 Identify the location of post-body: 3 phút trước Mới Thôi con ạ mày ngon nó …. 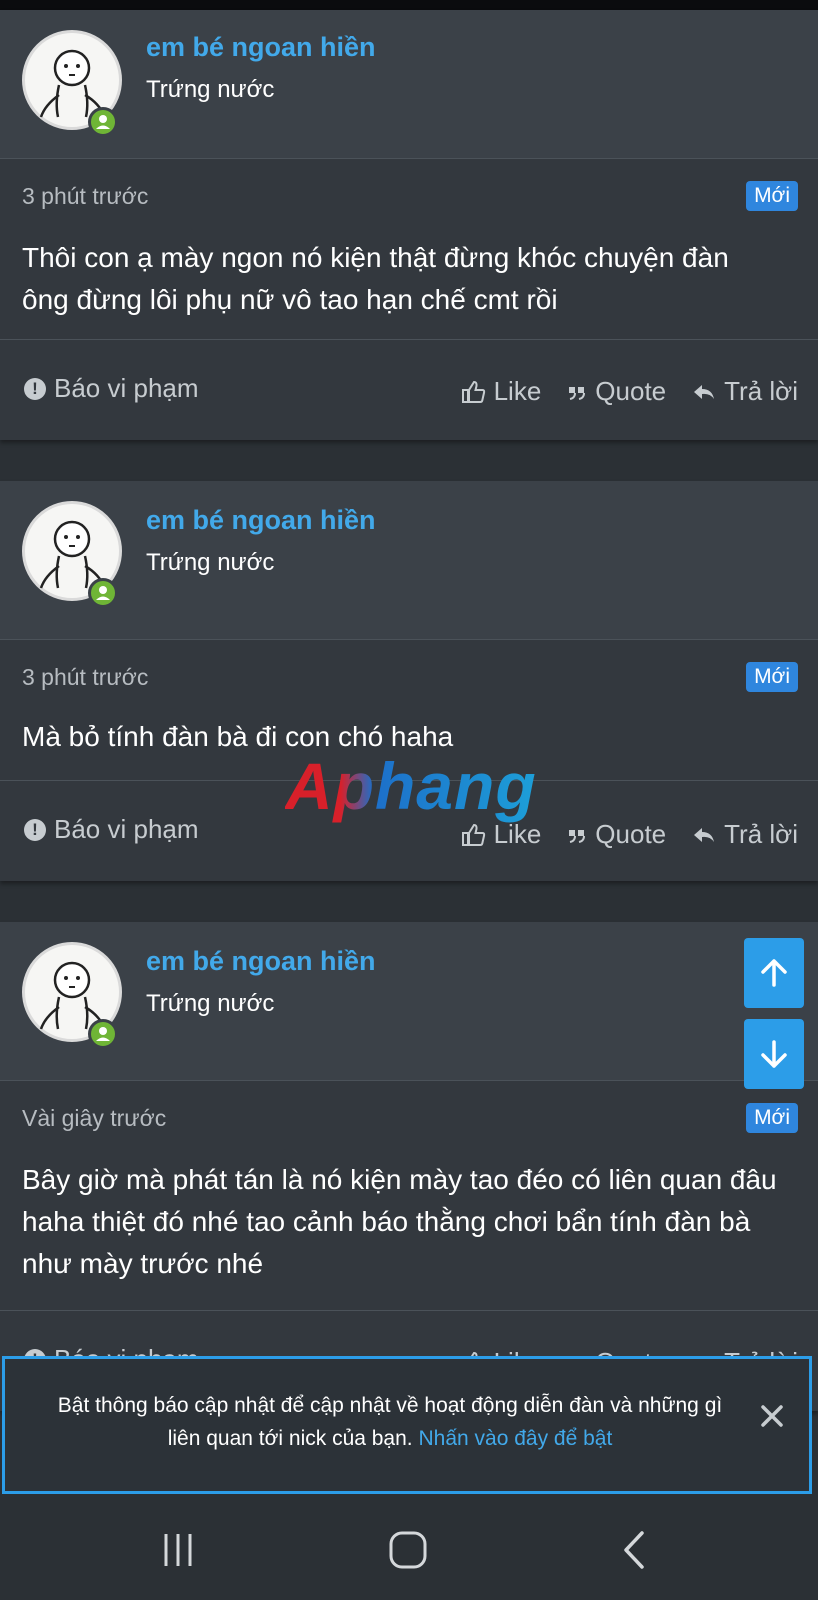
(409, 249).